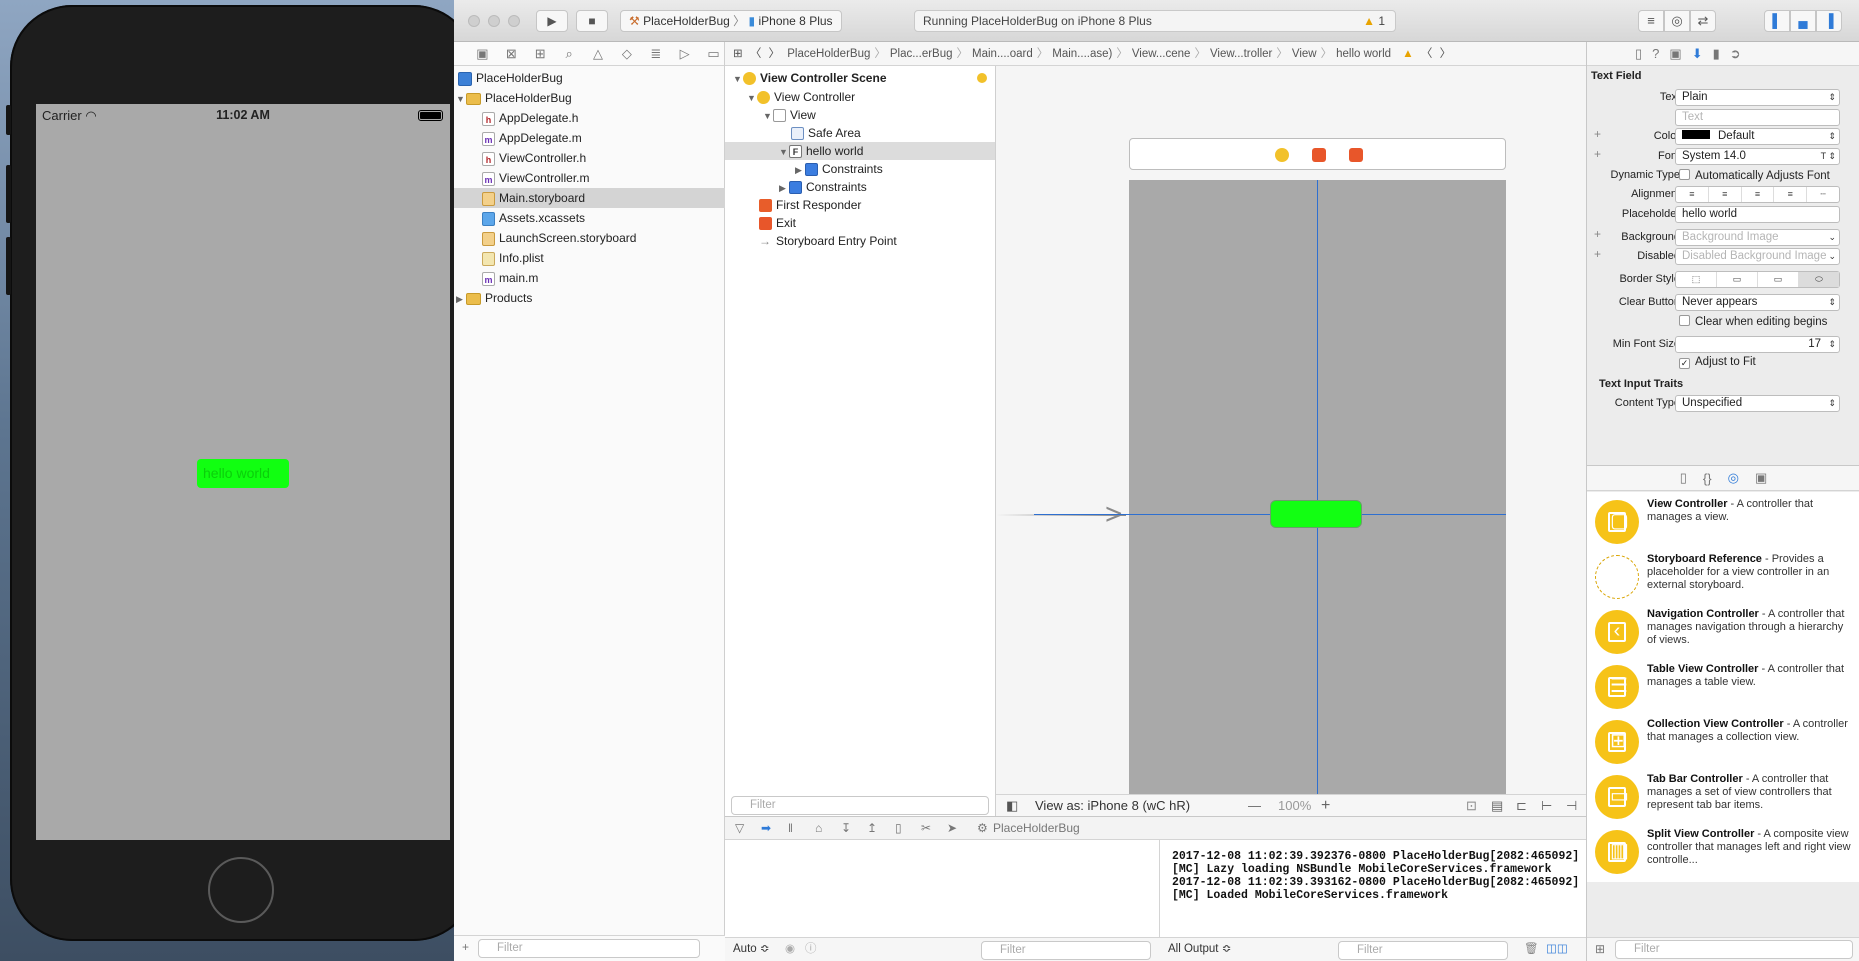  Describe the element at coordinates (1777, 21) in the screenshot. I see `toggle-navigator-button: ▌` at that location.